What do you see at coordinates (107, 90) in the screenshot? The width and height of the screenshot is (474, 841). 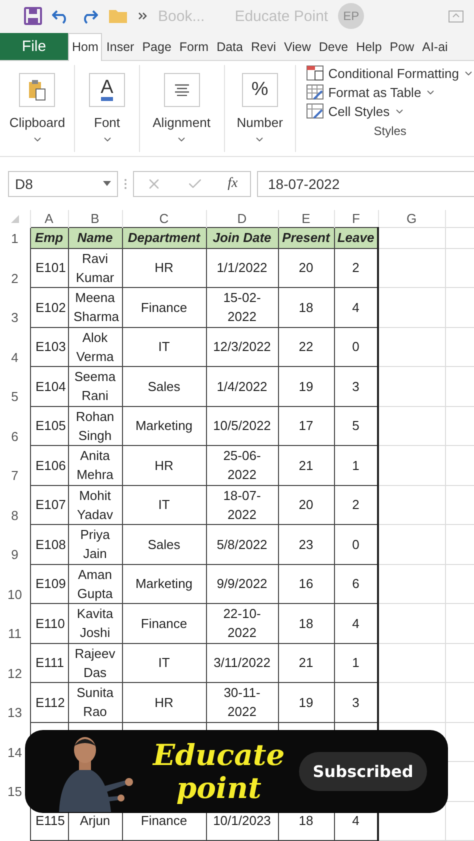 I see `ribbon-group-button: A` at bounding box center [107, 90].